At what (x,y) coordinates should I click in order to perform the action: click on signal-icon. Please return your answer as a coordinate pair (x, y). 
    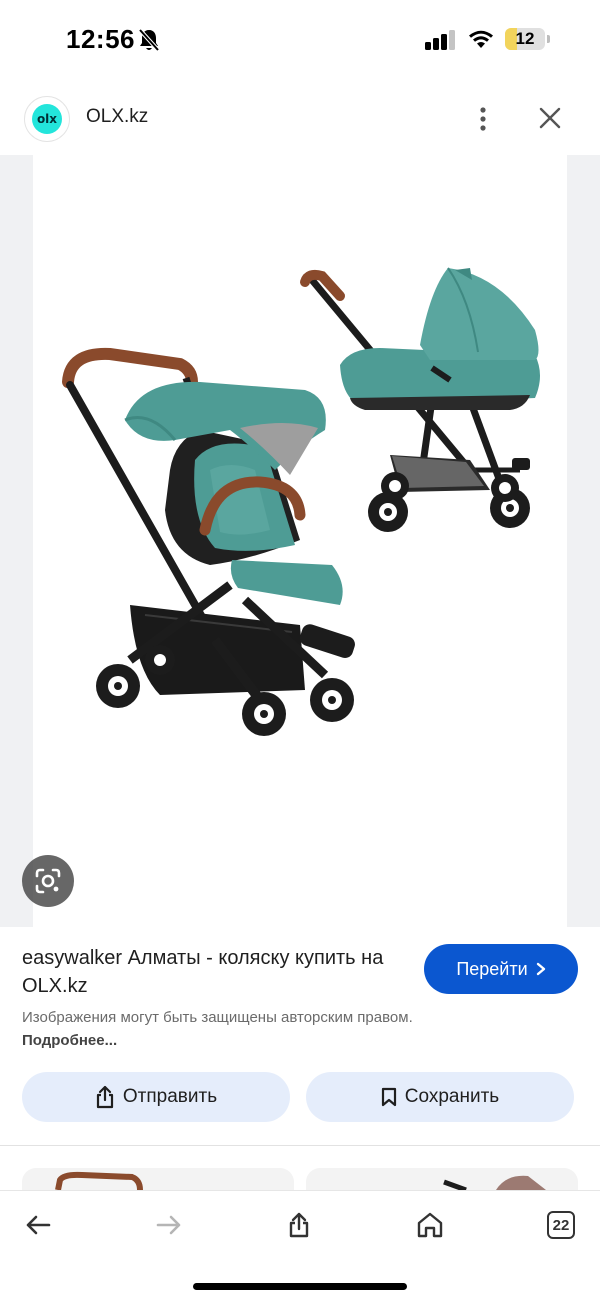
    Looking at the image, I should click on (440, 40).